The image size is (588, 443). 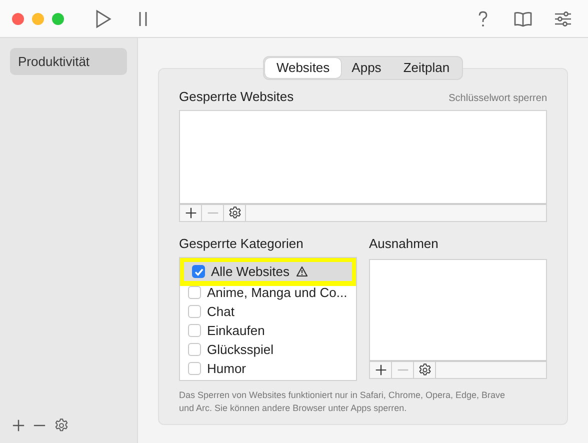 I want to click on add-button, so click(x=18, y=425).